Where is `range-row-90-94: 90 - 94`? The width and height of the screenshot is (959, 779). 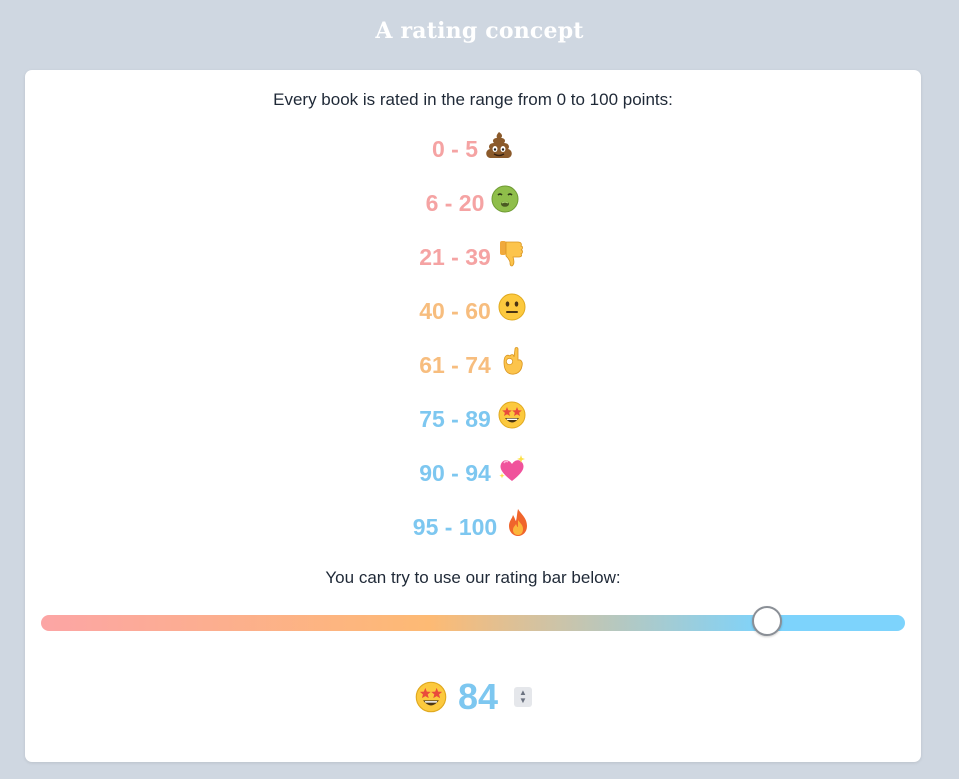
range-row-90-94: 90 - 94 is located at coordinates (473, 473).